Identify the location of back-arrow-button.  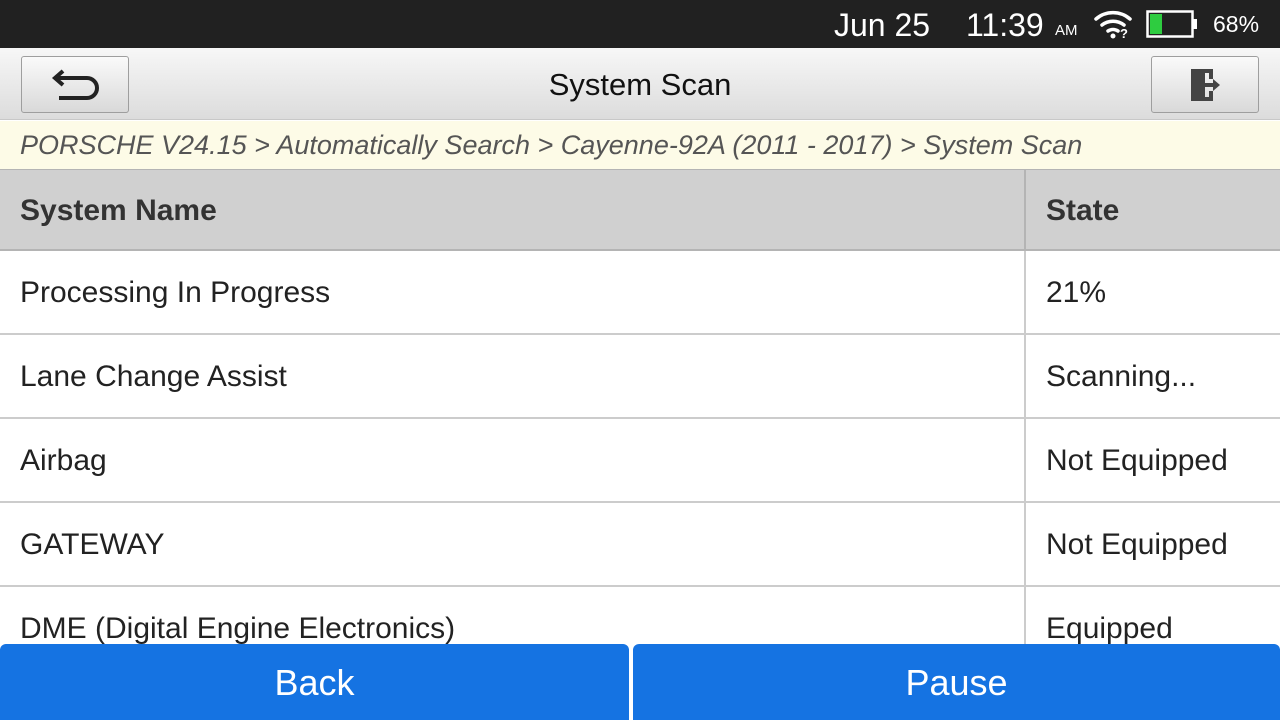
(75, 84).